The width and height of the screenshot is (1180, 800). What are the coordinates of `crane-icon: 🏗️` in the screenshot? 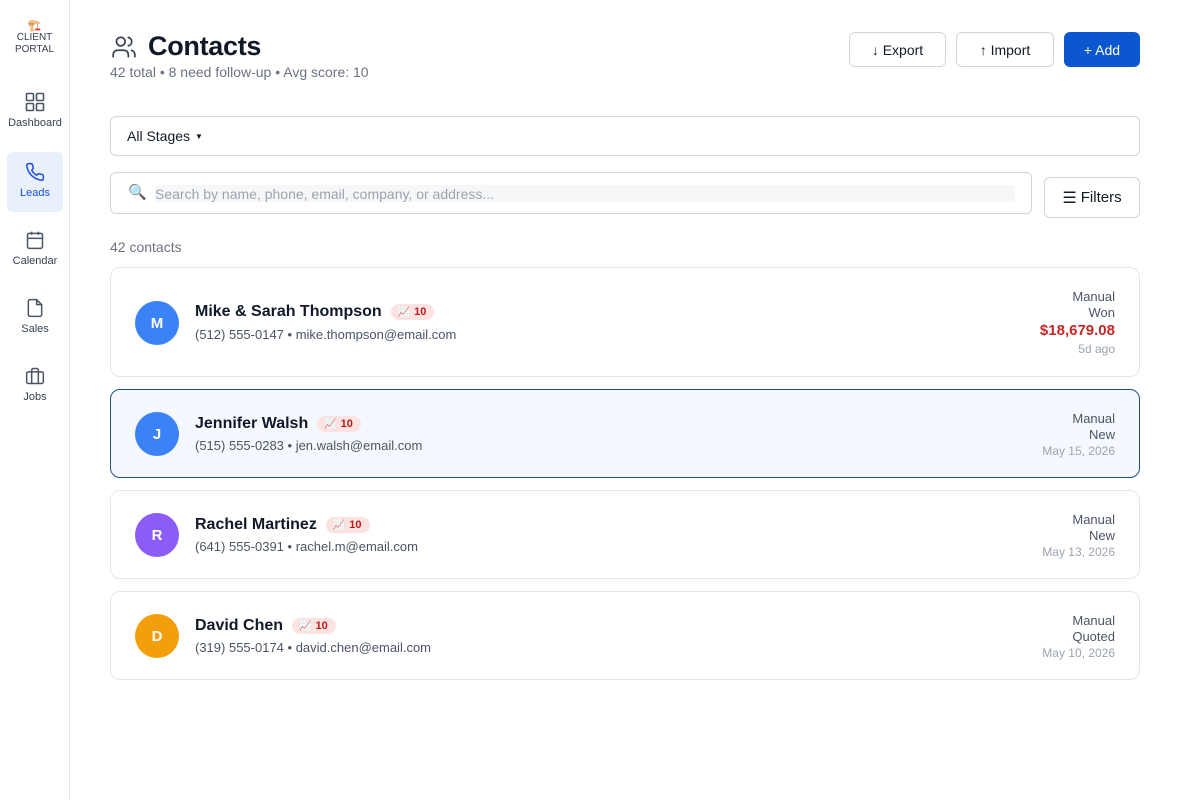 It's located at (34, 26).